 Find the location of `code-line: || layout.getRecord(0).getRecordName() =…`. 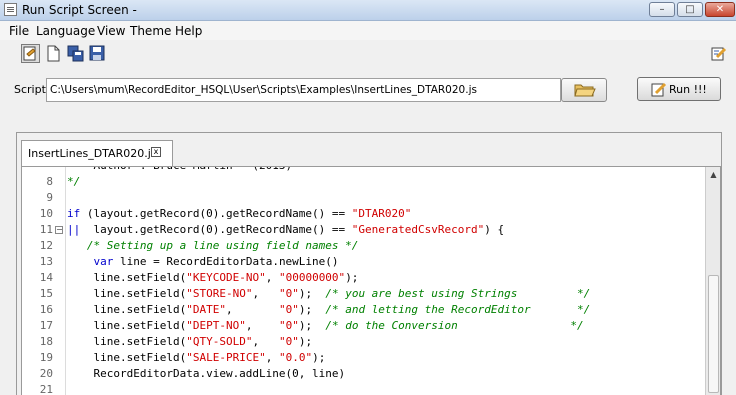

code-line: || layout.getRecord(0).getRecordName() =… is located at coordinates (285, 230).